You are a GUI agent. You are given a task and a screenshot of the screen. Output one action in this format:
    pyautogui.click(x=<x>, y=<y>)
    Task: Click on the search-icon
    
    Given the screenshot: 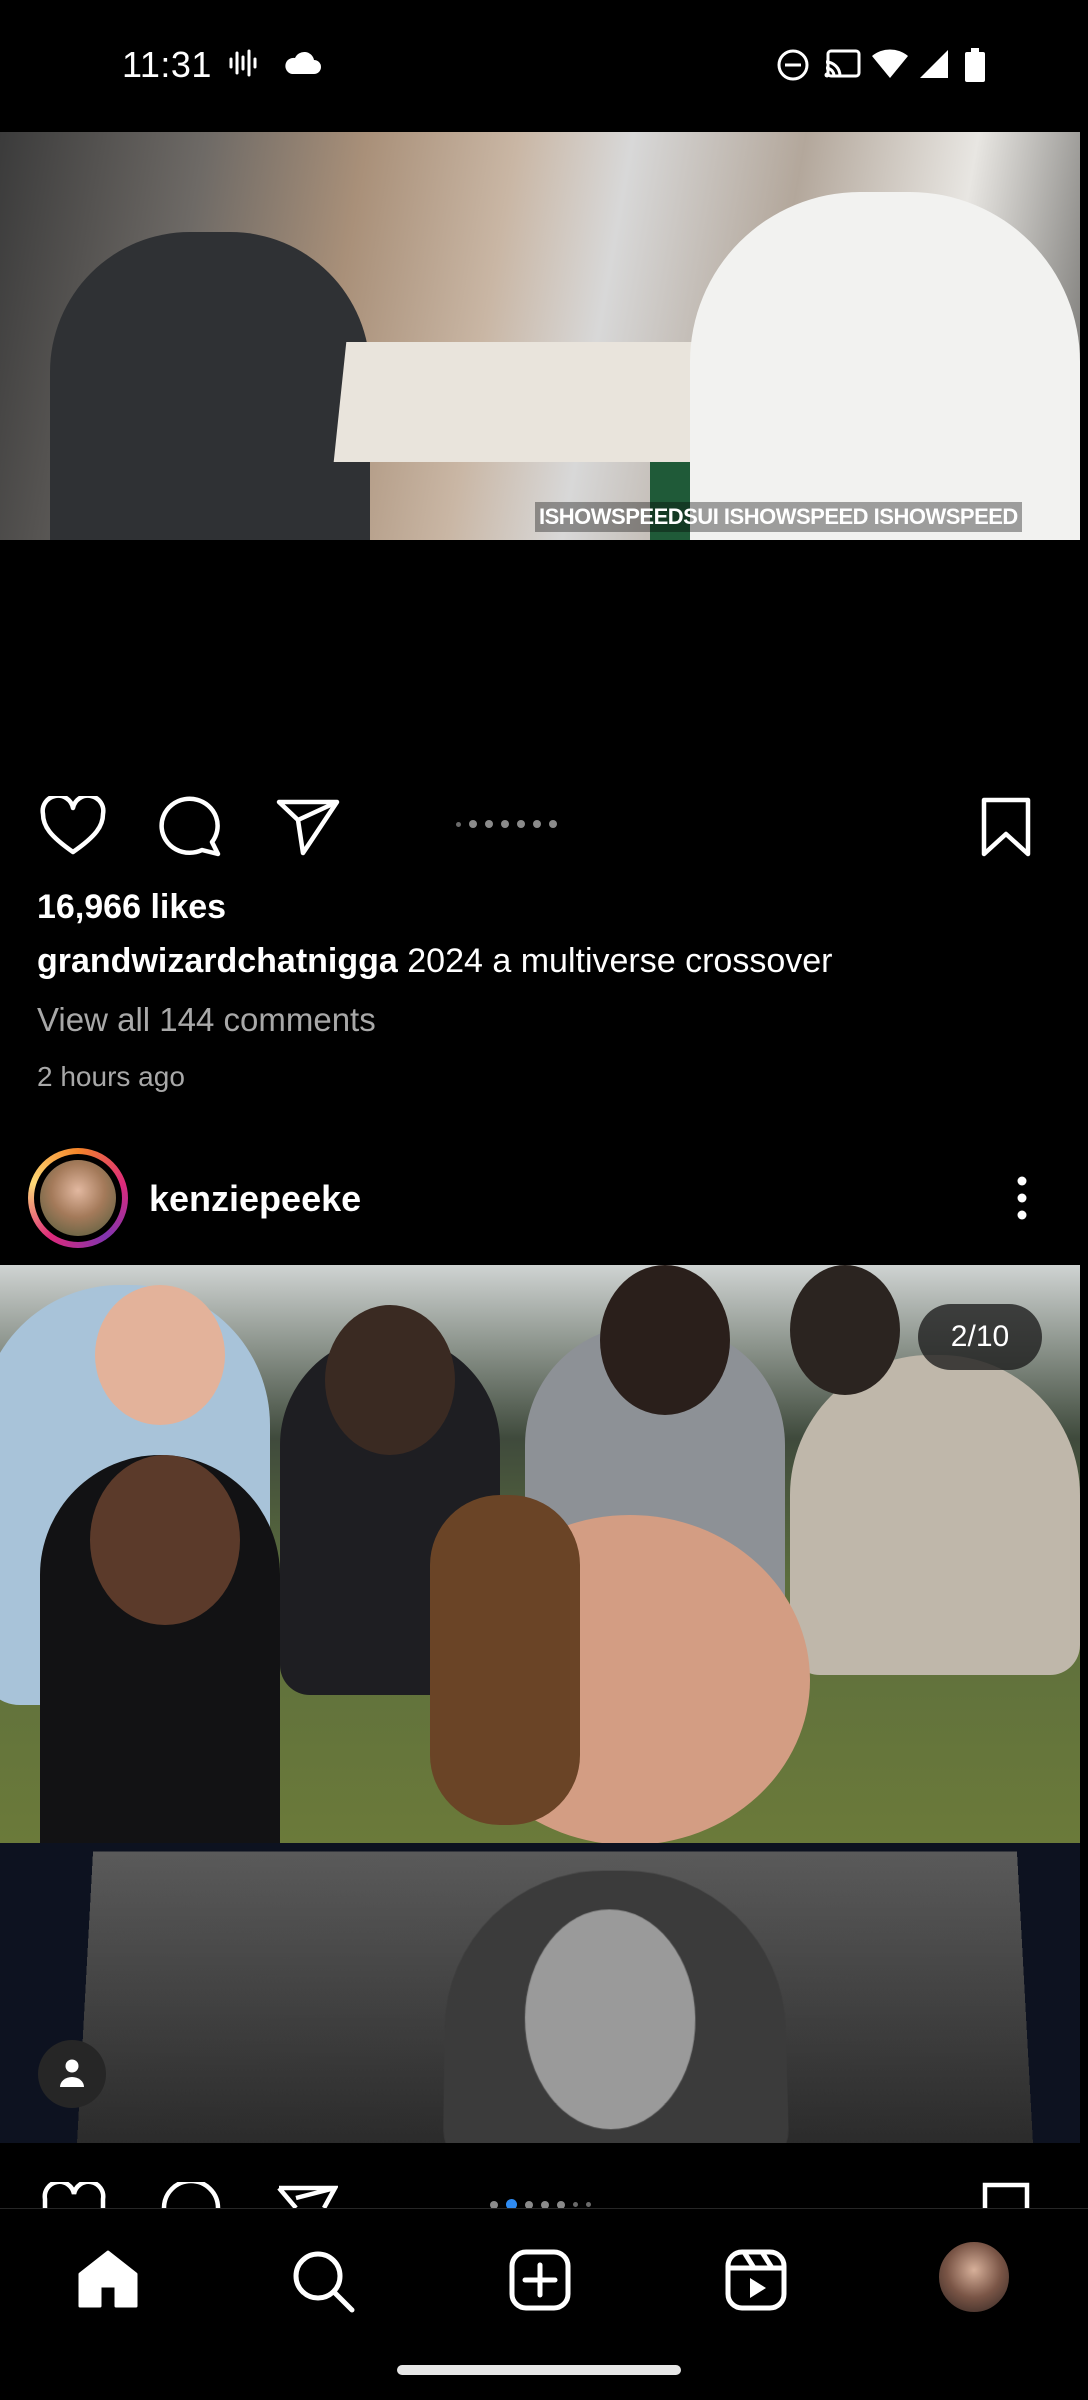 What is the action you would take?
    pyautogui.click(x=323, y=2281)
    